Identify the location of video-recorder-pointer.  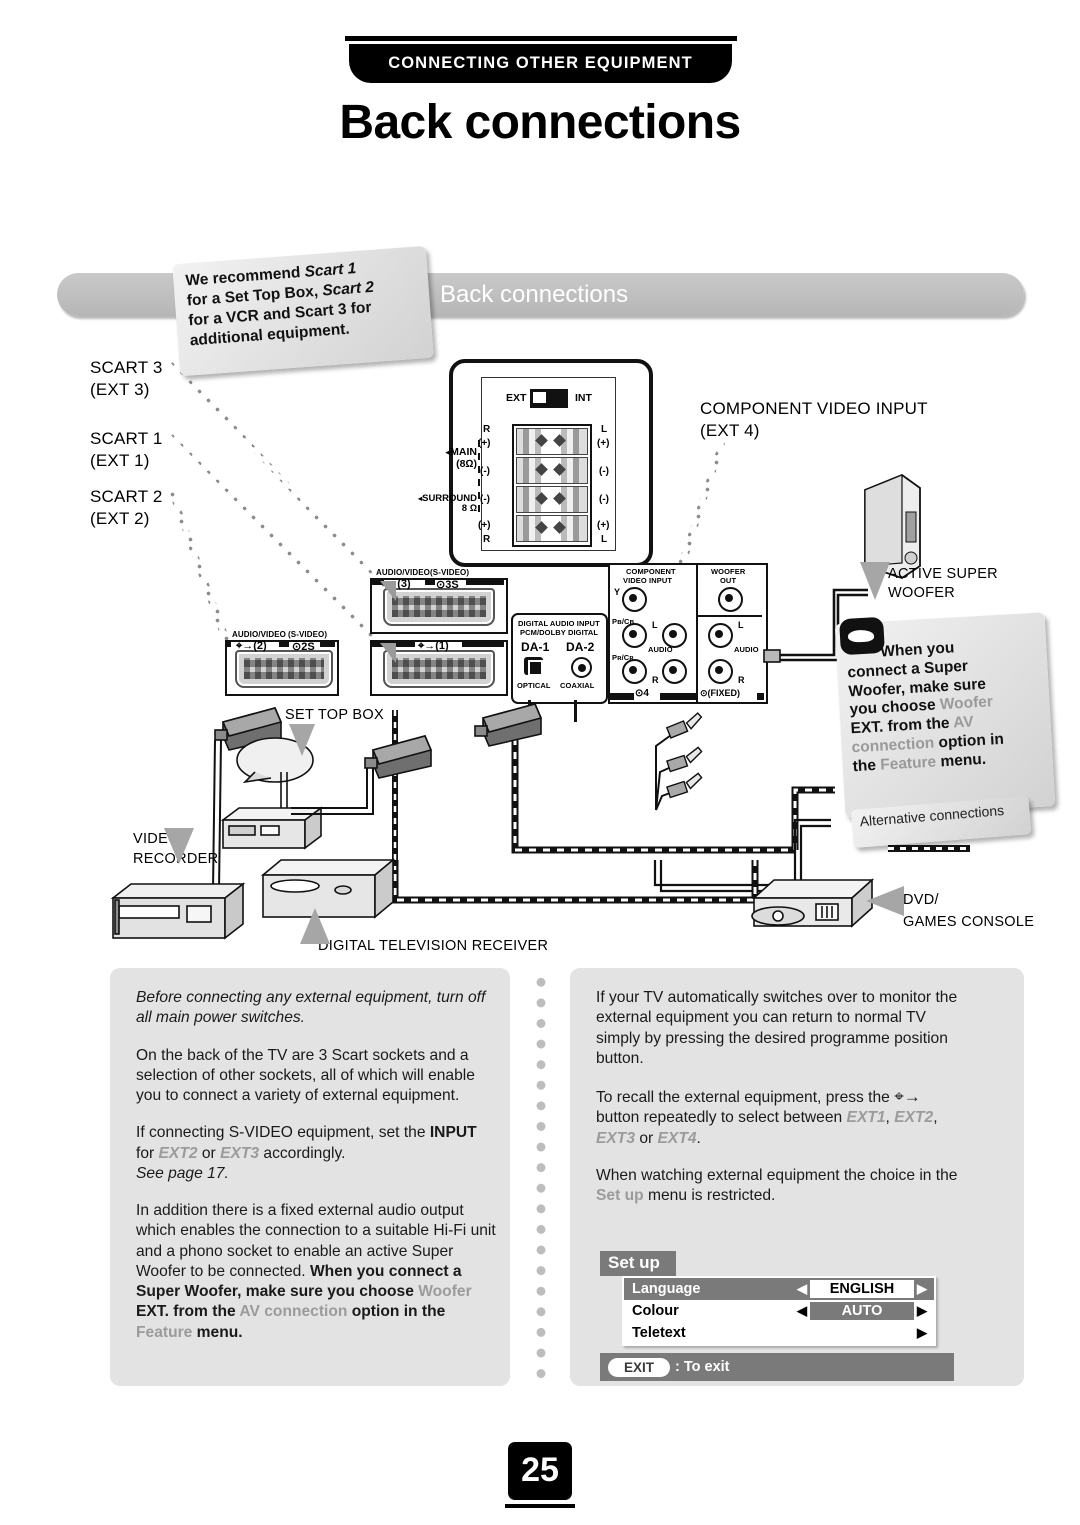
(179, 846).